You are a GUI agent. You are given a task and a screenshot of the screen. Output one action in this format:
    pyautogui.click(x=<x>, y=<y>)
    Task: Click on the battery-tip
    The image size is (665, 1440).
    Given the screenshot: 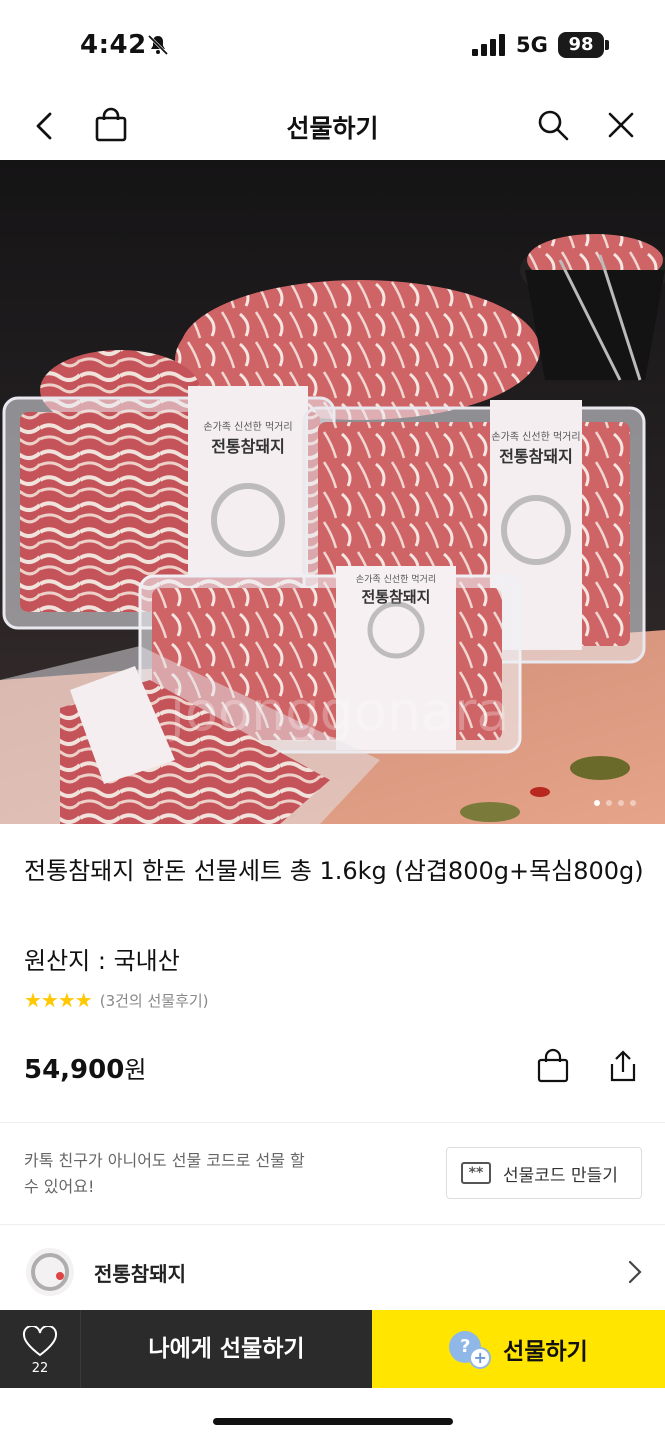 What is the action you would take?
    pyautogui.click(x=607, y=45)
    